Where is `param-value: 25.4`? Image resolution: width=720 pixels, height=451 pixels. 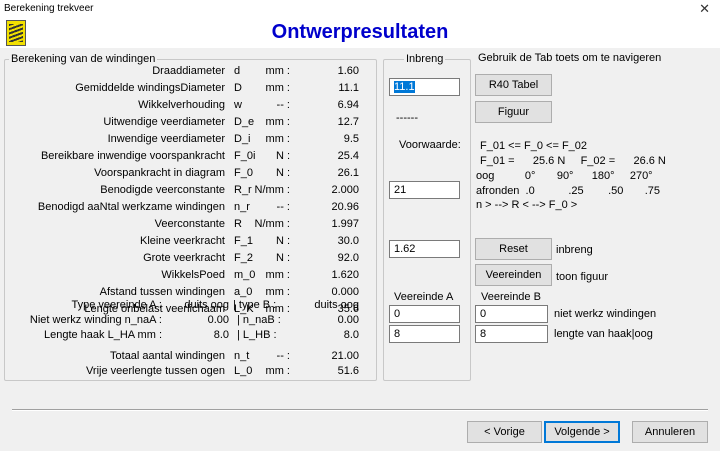
param-value: 25.4 is located at coordinates (348, 156).